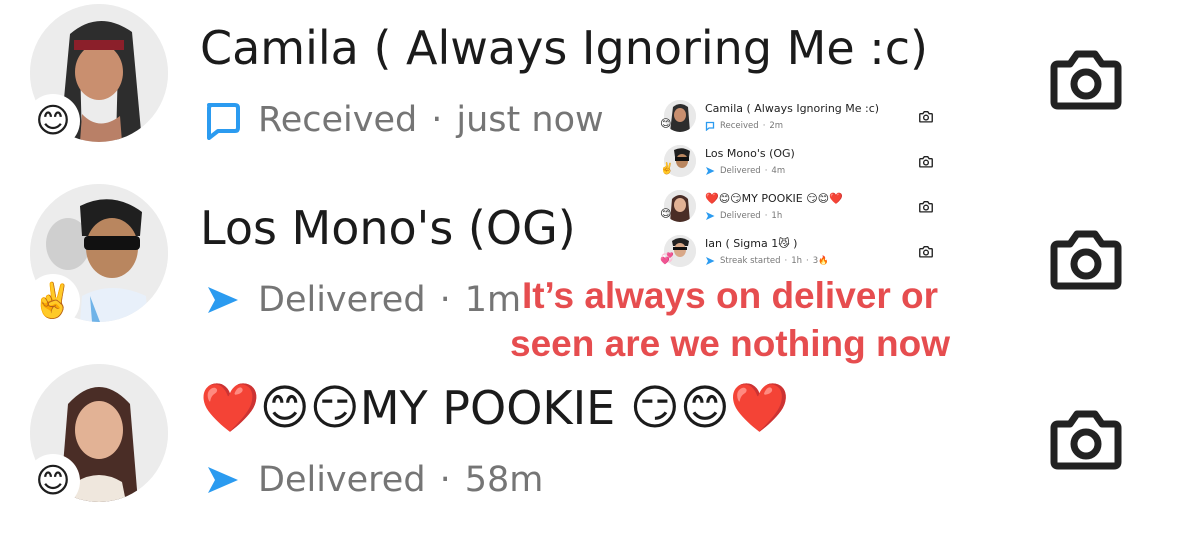 The image size is (1180, 540). I want to click on status-time: 58m, so click(504, 480).